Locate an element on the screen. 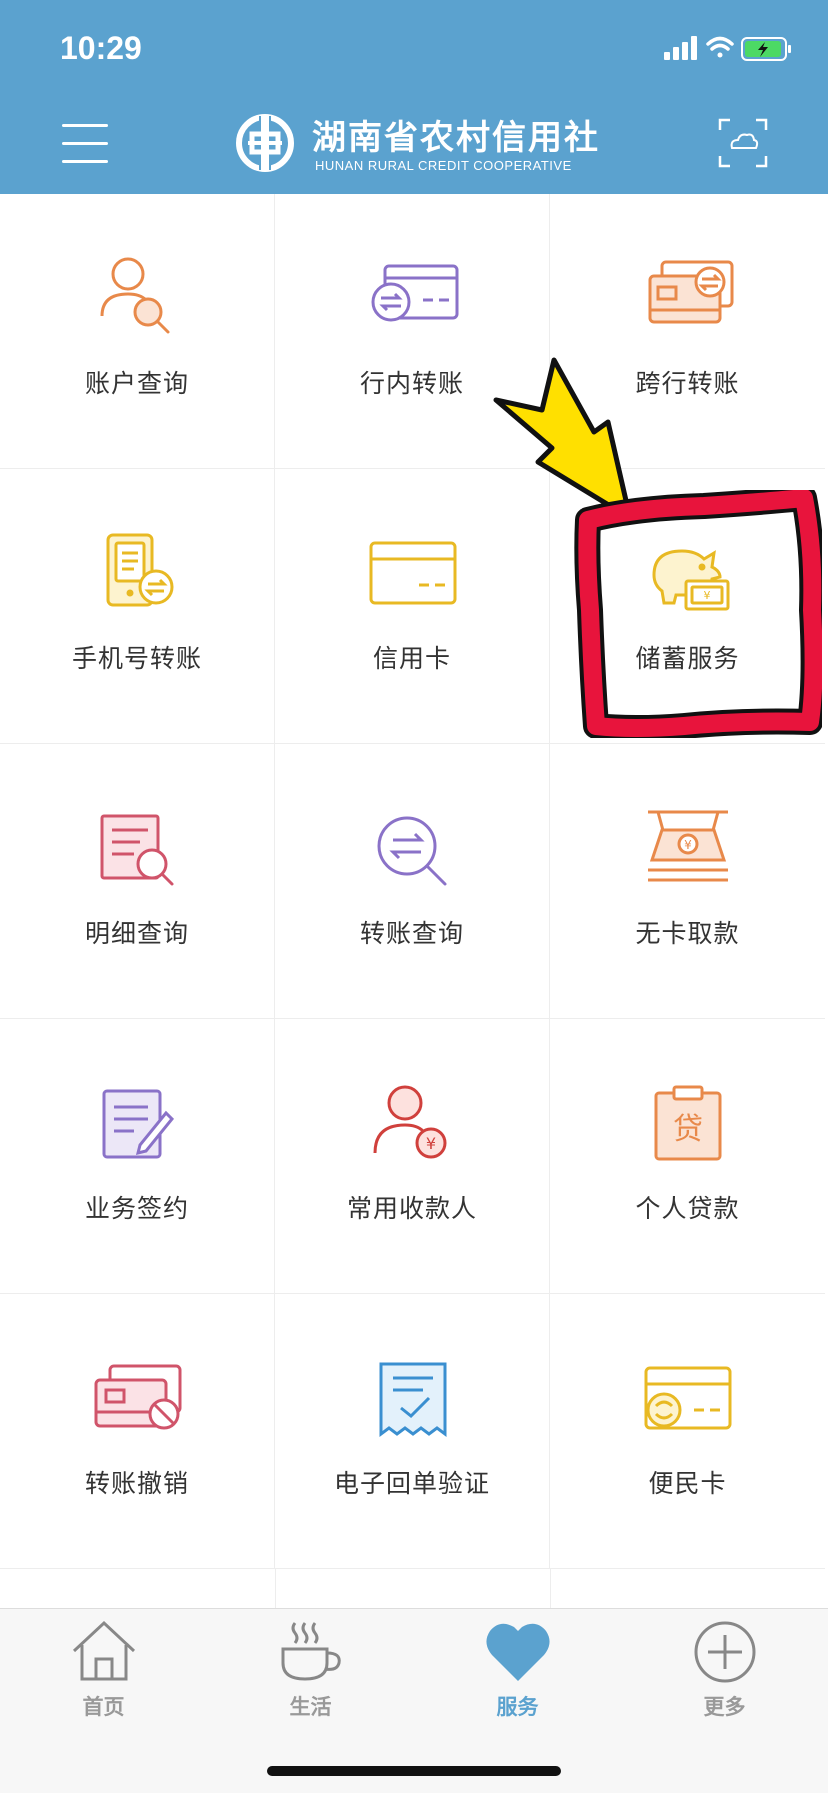 The image size is (828, 1793). service-label: 便民卡 is located at coordinates (687, 1483).